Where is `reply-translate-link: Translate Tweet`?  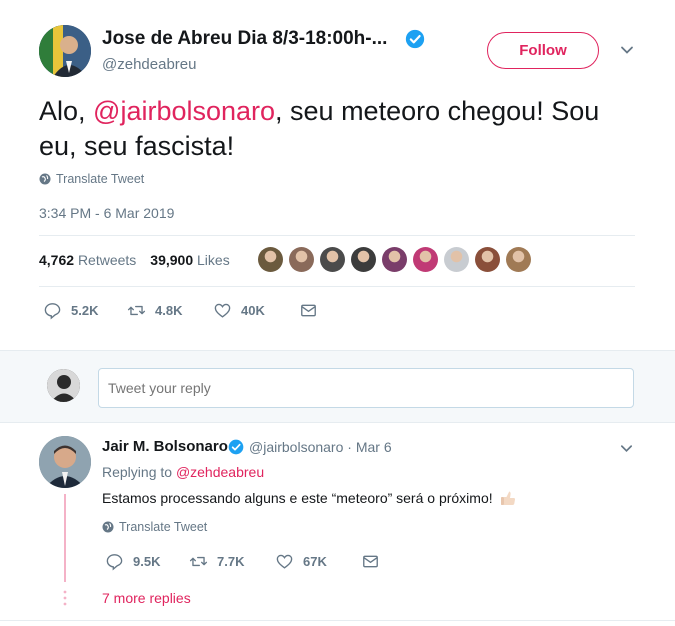 reply-translate-link: Translate Tweet is located at coordinates (154, 527).